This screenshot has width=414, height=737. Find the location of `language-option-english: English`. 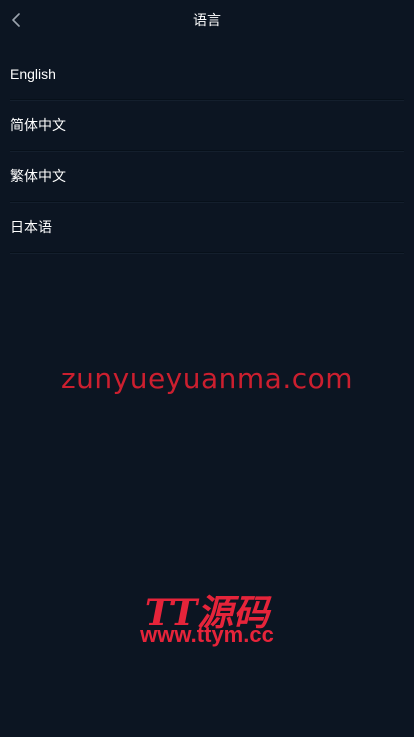

language-option-english: English is located at coordinates (207, 74).